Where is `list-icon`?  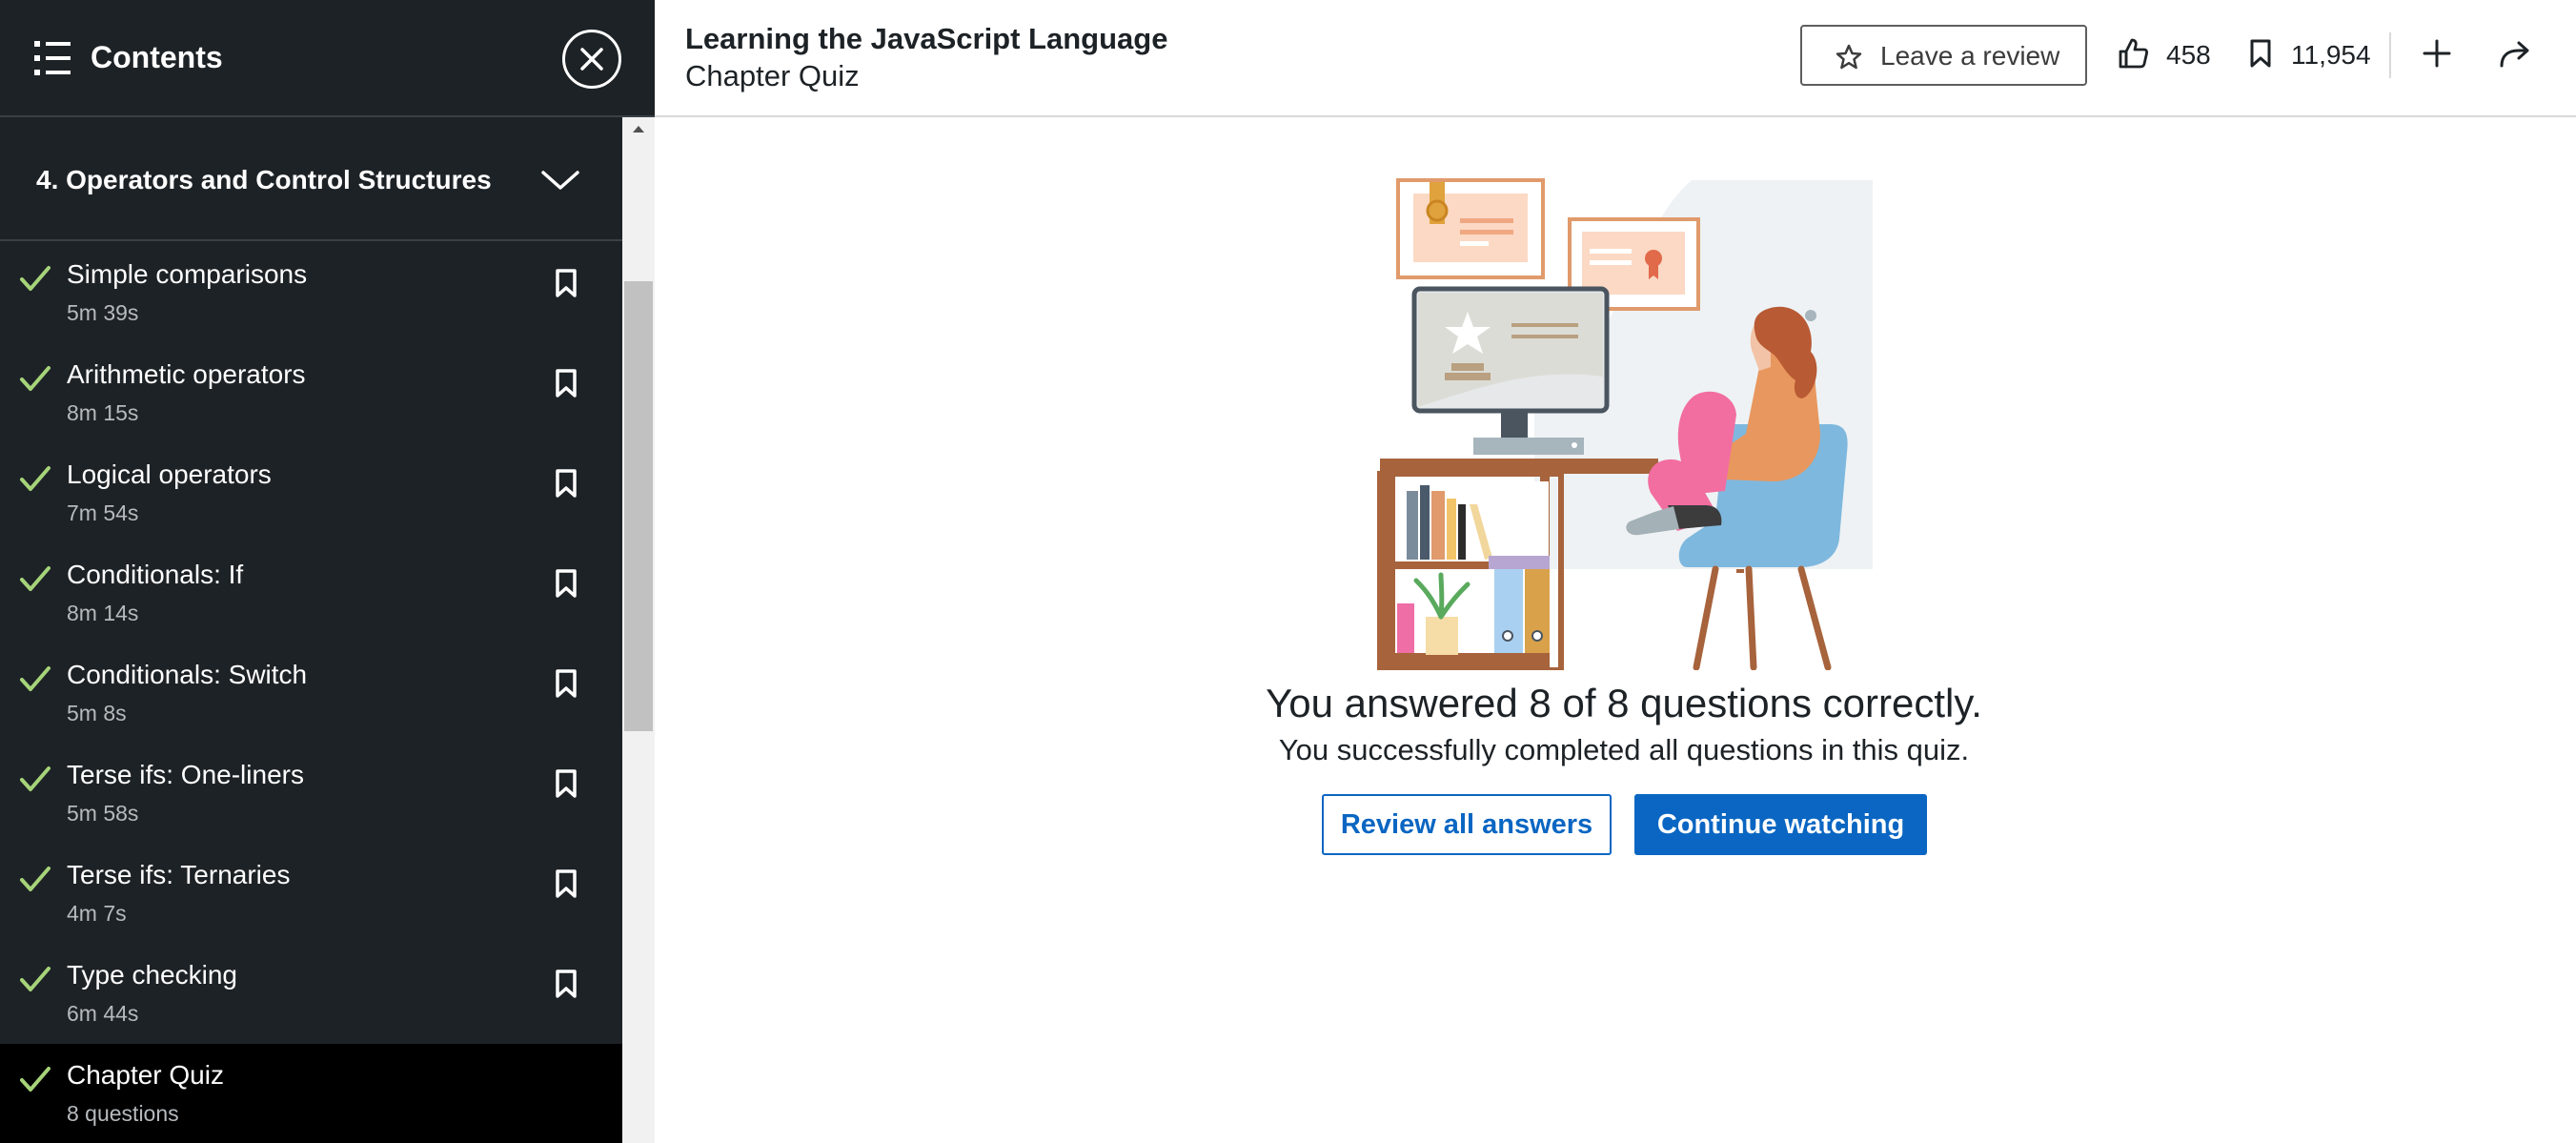
list-icon is located at coordinates (52, 58).